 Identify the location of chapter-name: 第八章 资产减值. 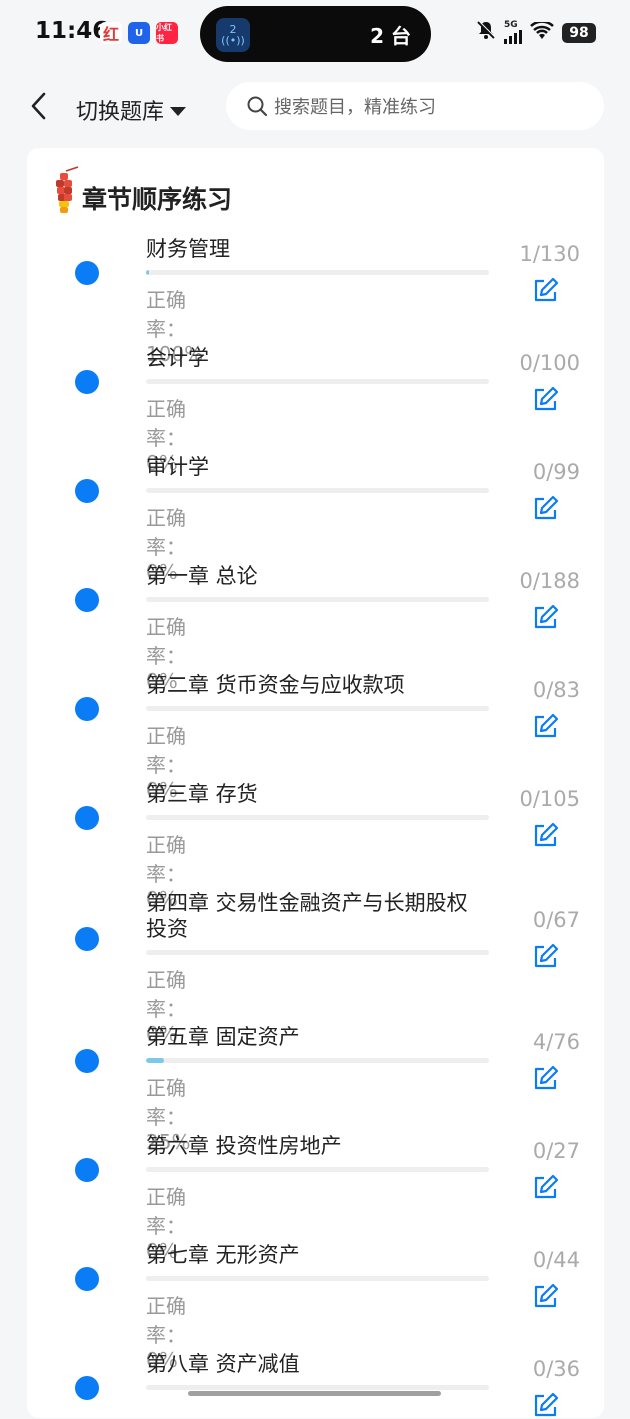
(223, 1364).